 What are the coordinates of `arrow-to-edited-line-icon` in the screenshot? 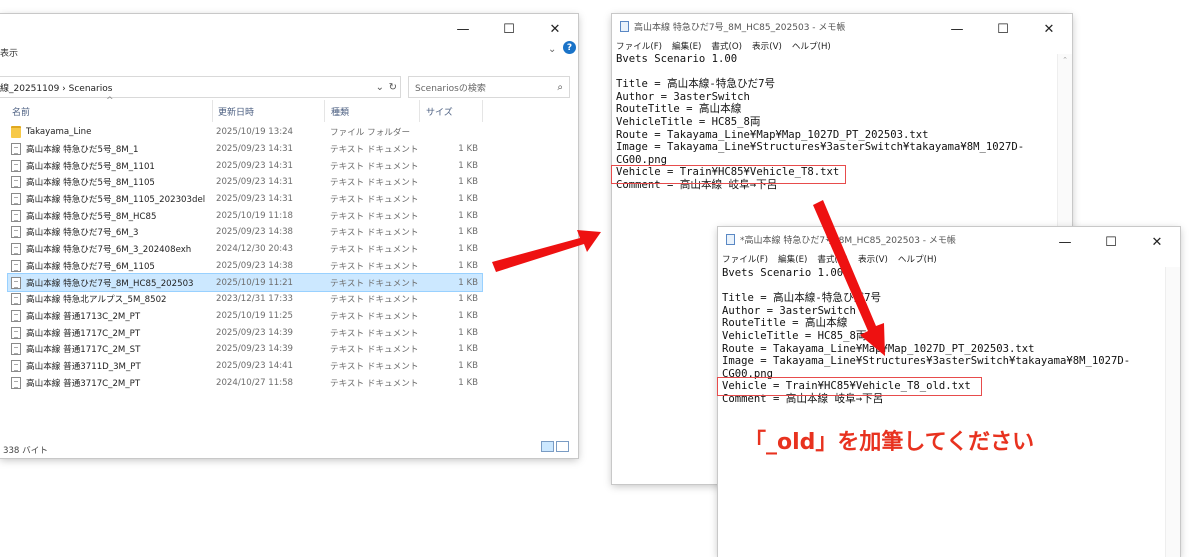 It's located at (849, 278).